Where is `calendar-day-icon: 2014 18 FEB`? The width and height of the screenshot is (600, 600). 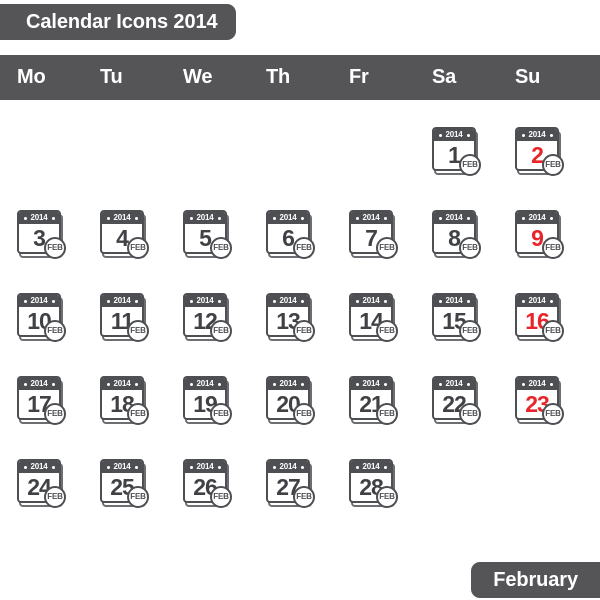 calendar-day-icon: 2014 18 FEB is located at coordinates (124, 400).